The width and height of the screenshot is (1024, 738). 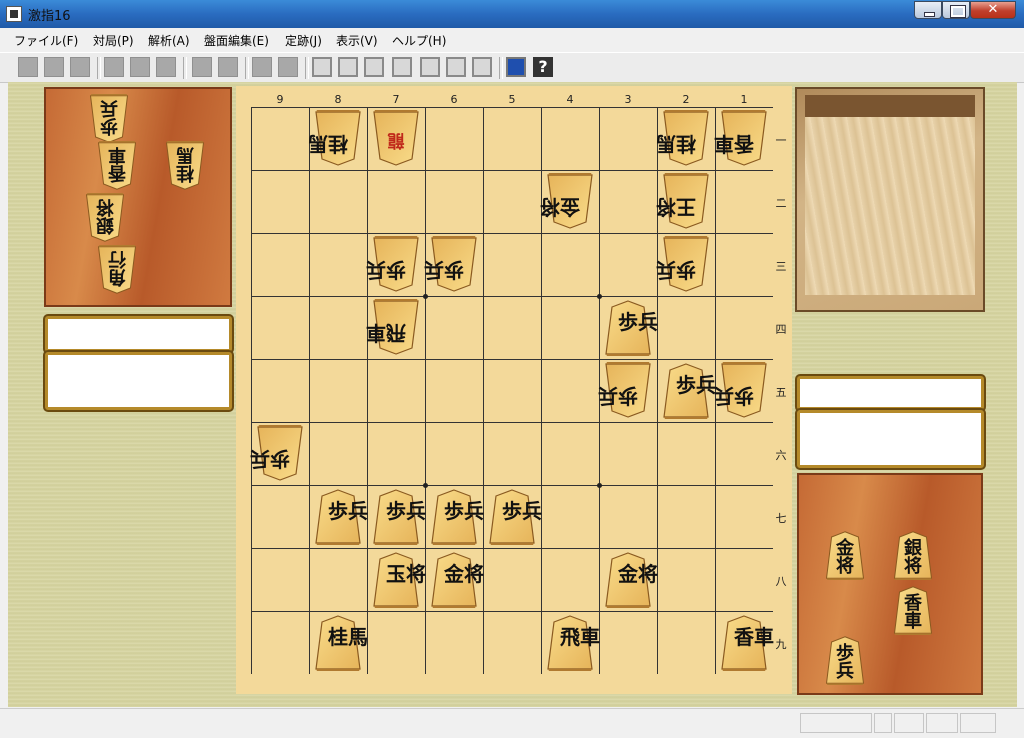 I want to click on minimize-button, so click(x=928, y=10).